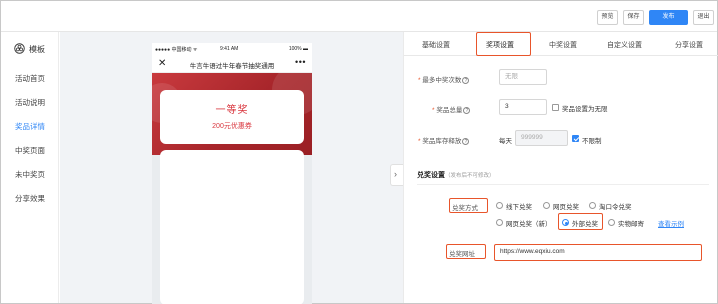  What do you see at coordinates (607, 17) in the screenshot?
I see `preview-button: 预览` at bounding box center [607, 17].